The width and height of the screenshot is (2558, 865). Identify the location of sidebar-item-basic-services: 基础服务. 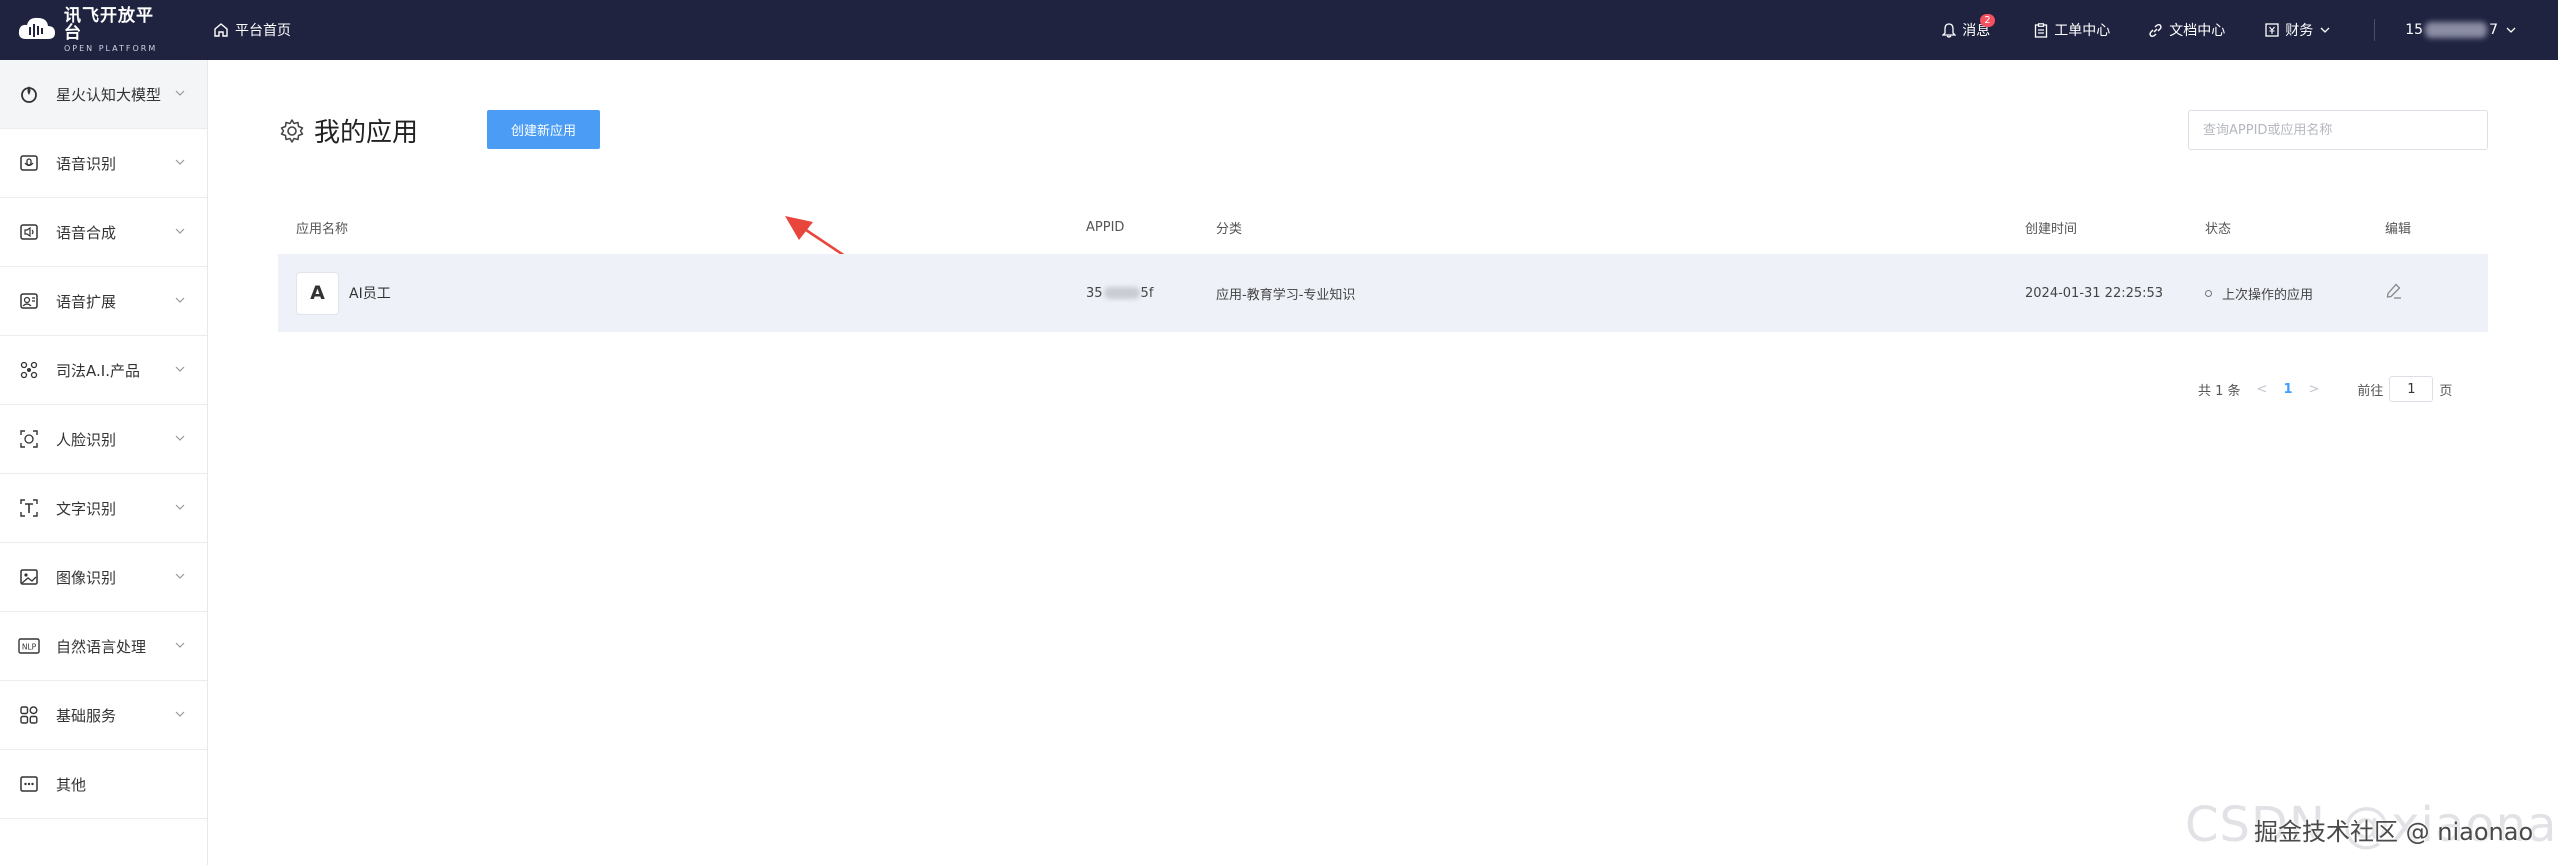
(103, 715).